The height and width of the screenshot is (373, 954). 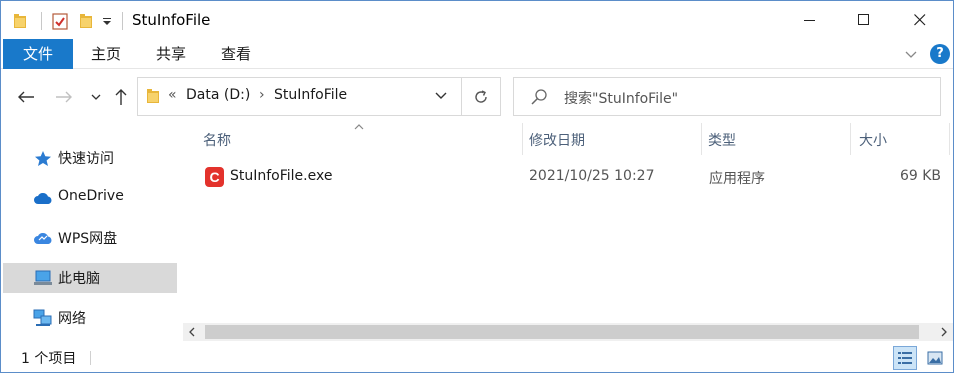 I want to click on chevron-left-icon, so click(x=192, y=332).